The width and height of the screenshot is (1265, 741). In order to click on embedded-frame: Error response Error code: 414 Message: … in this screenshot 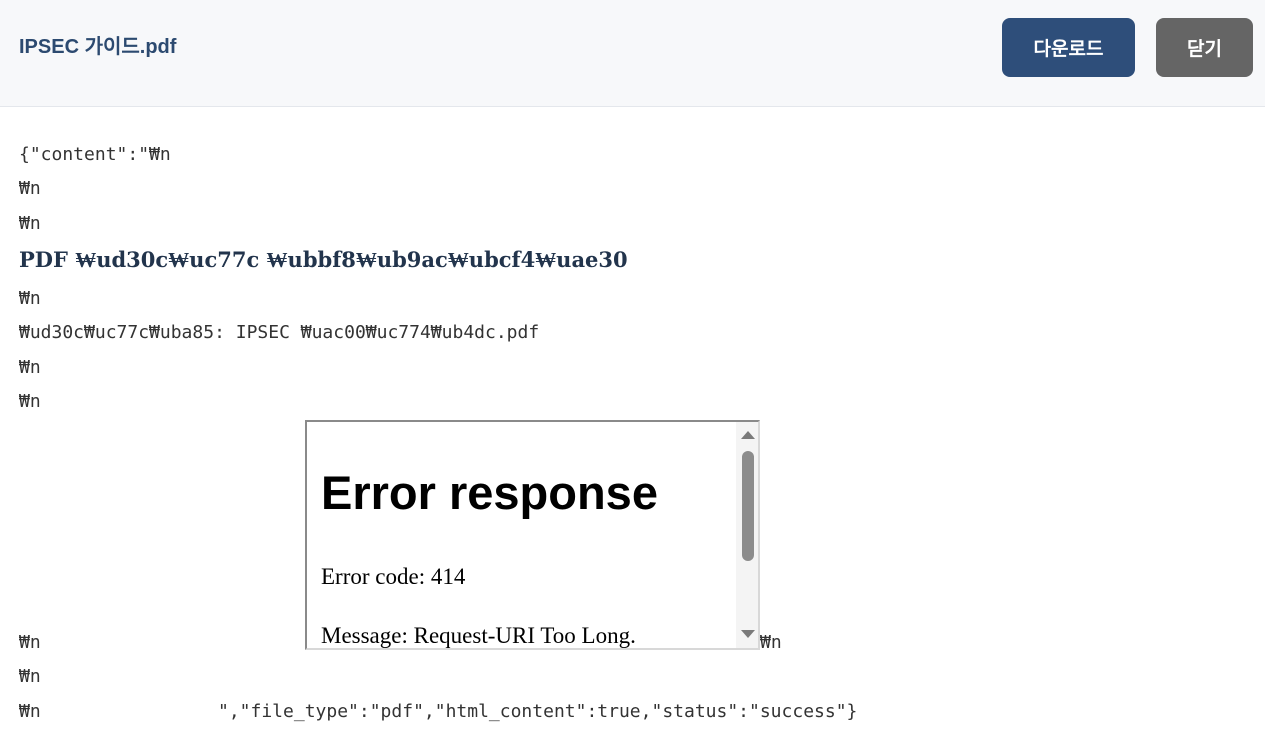, I will do `click(532, 535)`.